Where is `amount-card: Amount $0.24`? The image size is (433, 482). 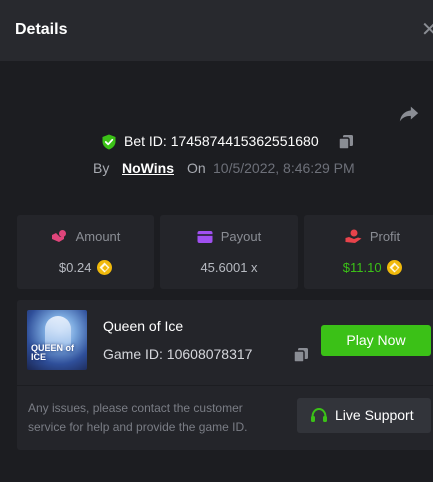
amount-card: Amount $0.24 is located at coordinates (85, 252).